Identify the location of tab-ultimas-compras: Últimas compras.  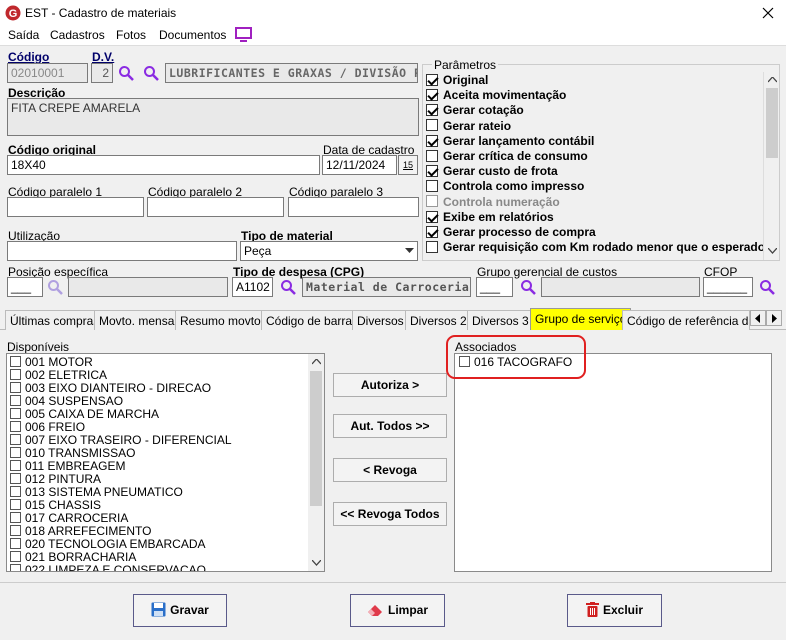
(55, 320).